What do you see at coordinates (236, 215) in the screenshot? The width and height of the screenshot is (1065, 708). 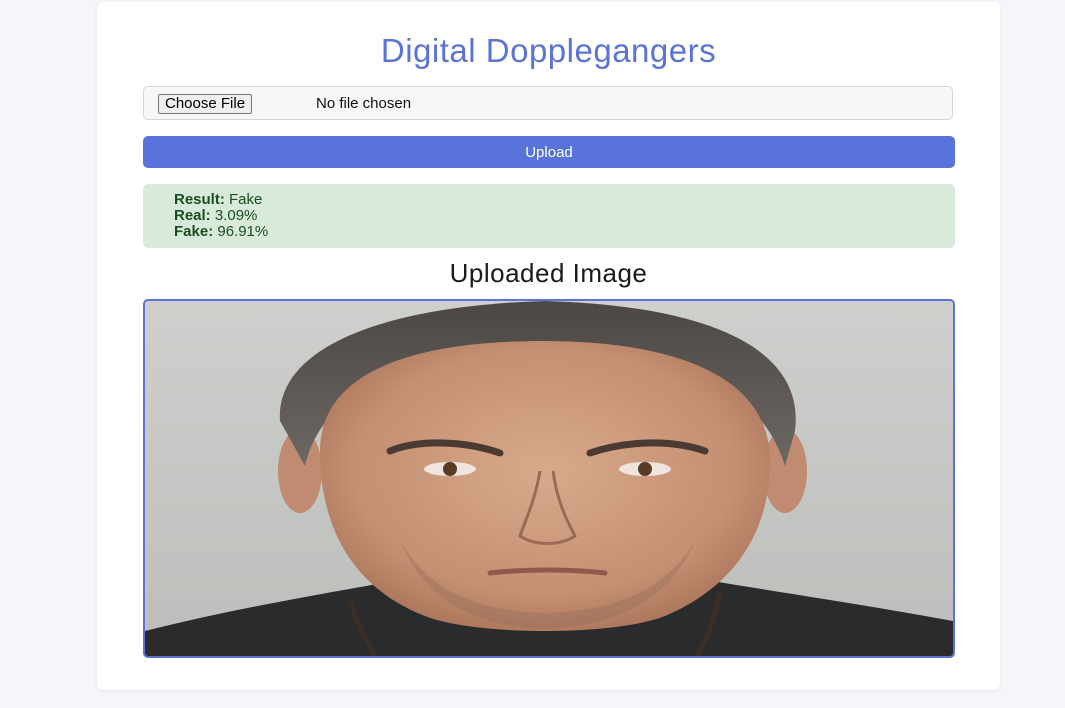 I see `real-value: 3.09%` at bounding box center [236, 215].